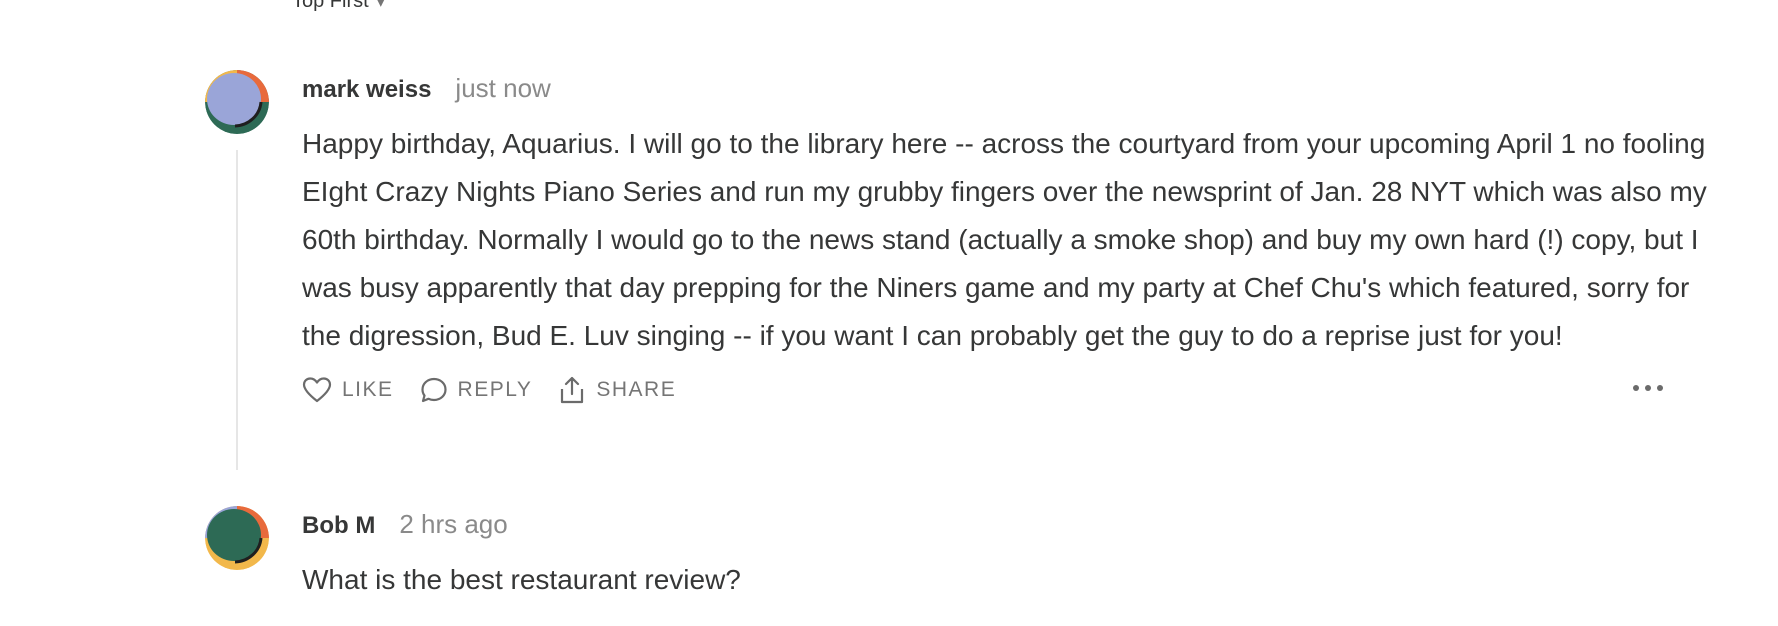 Image resolution: width=1778 pixels, height=626 pixels. I want to click on sort-dropdown: Top First ▾, so click(338, 6).